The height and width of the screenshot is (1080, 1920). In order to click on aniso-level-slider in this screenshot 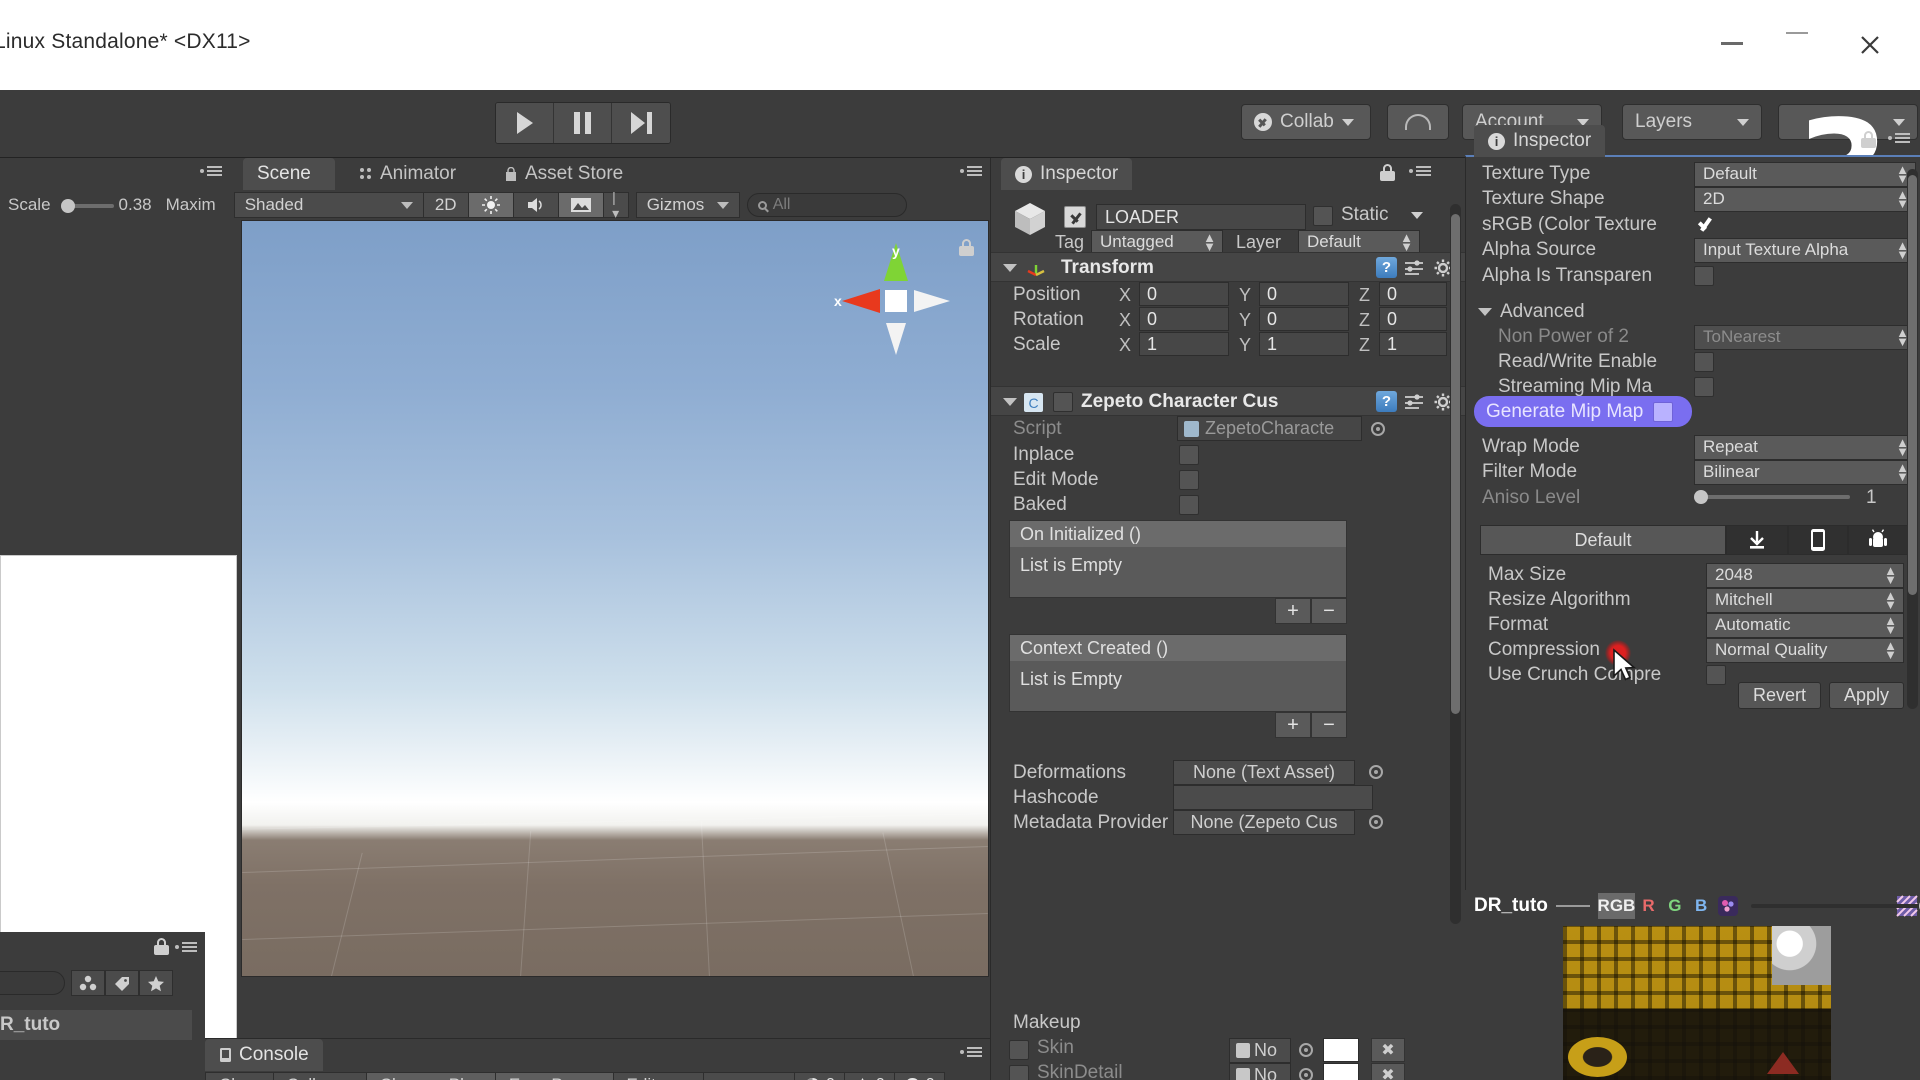, I will do `click(1774, 497)`.